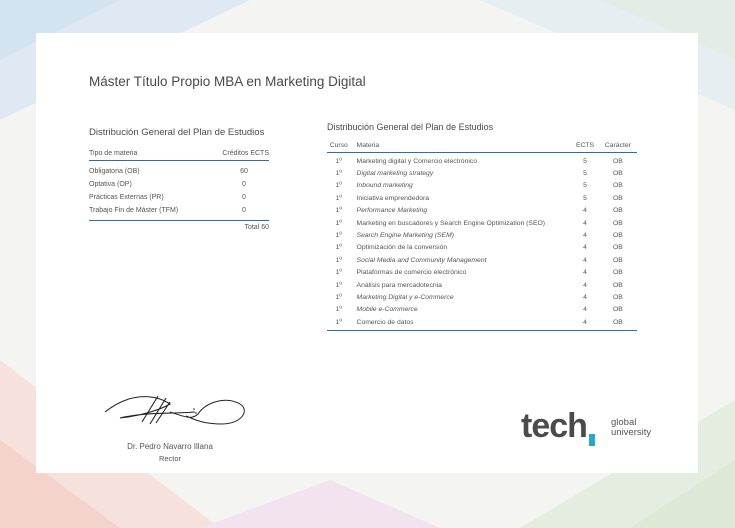  Describe the element at coordinates (405, 236) in the screenshot. I see `subject-name: Search Engine Marketing (SEM)` at that location.